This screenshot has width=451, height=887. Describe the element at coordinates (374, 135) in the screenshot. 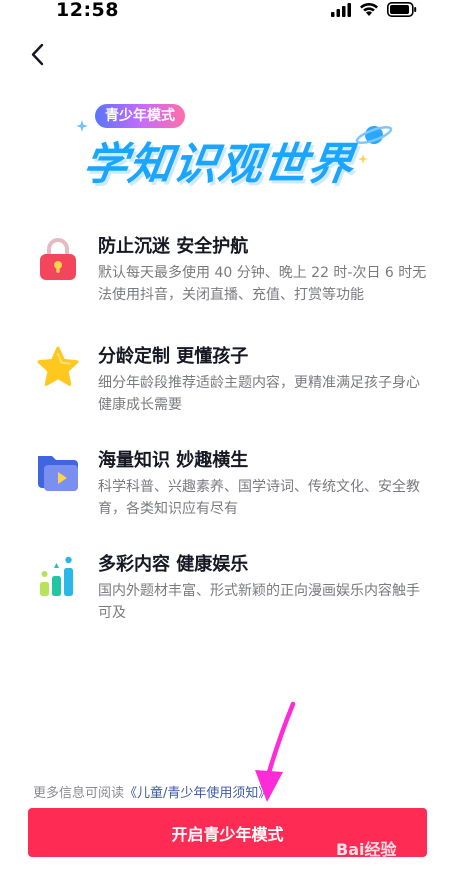

I see `planet-icon` at that location.